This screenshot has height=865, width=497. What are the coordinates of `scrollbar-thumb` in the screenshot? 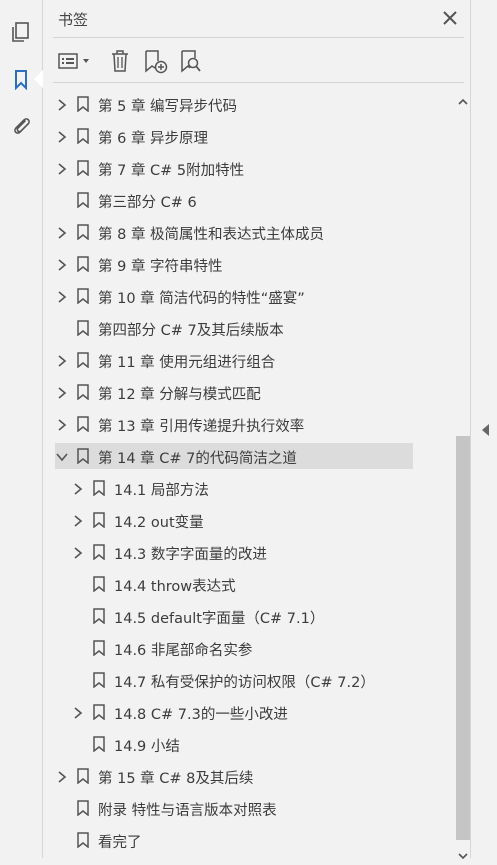 It's located at (463, 638).